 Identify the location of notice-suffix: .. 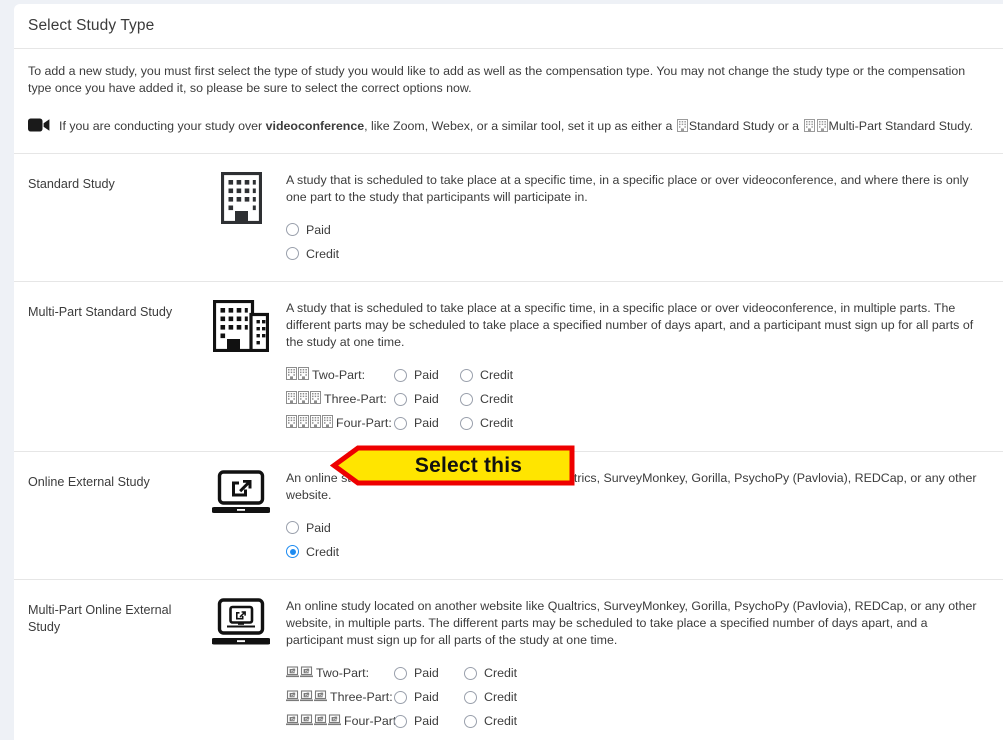
(971, 126).